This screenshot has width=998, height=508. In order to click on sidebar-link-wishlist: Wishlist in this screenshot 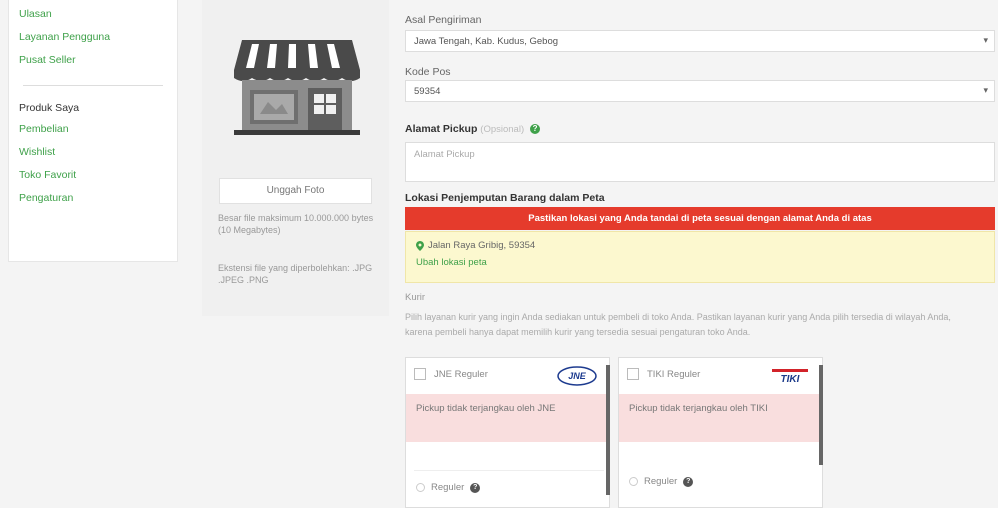, I will do `click(93, 152)`.